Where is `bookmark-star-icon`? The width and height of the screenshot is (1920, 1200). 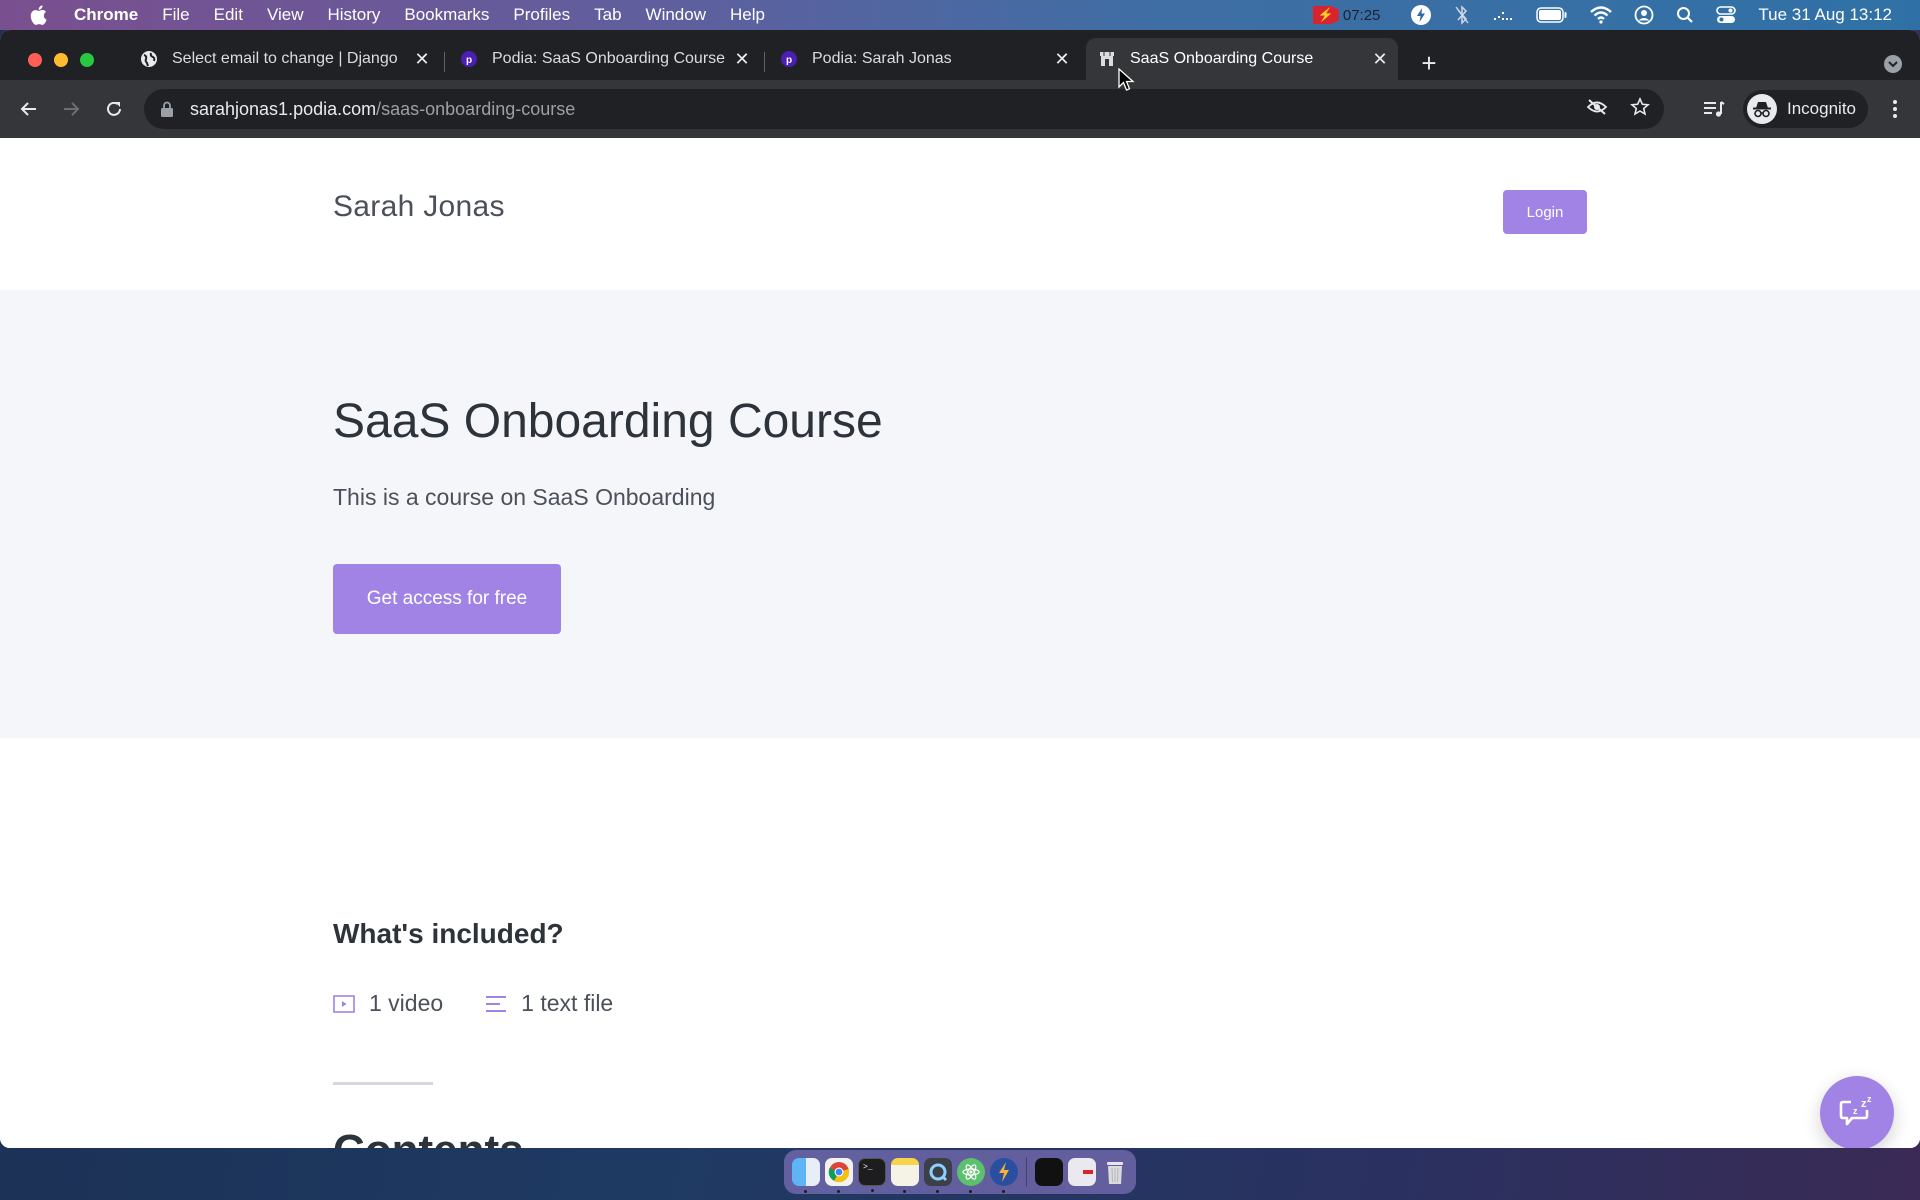
bookmark-star-icon is located at coordinates (1640, 109).